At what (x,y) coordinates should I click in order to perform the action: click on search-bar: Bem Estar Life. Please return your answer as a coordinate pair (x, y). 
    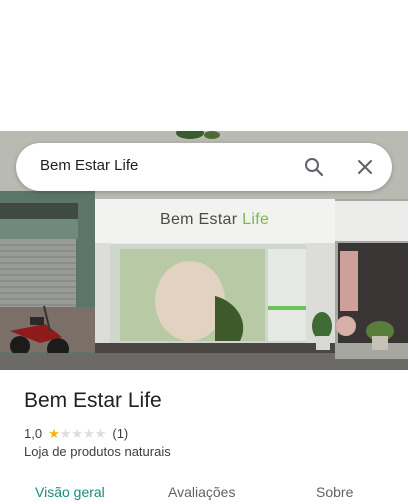
    Looking at the image, I should click on (204, 167).